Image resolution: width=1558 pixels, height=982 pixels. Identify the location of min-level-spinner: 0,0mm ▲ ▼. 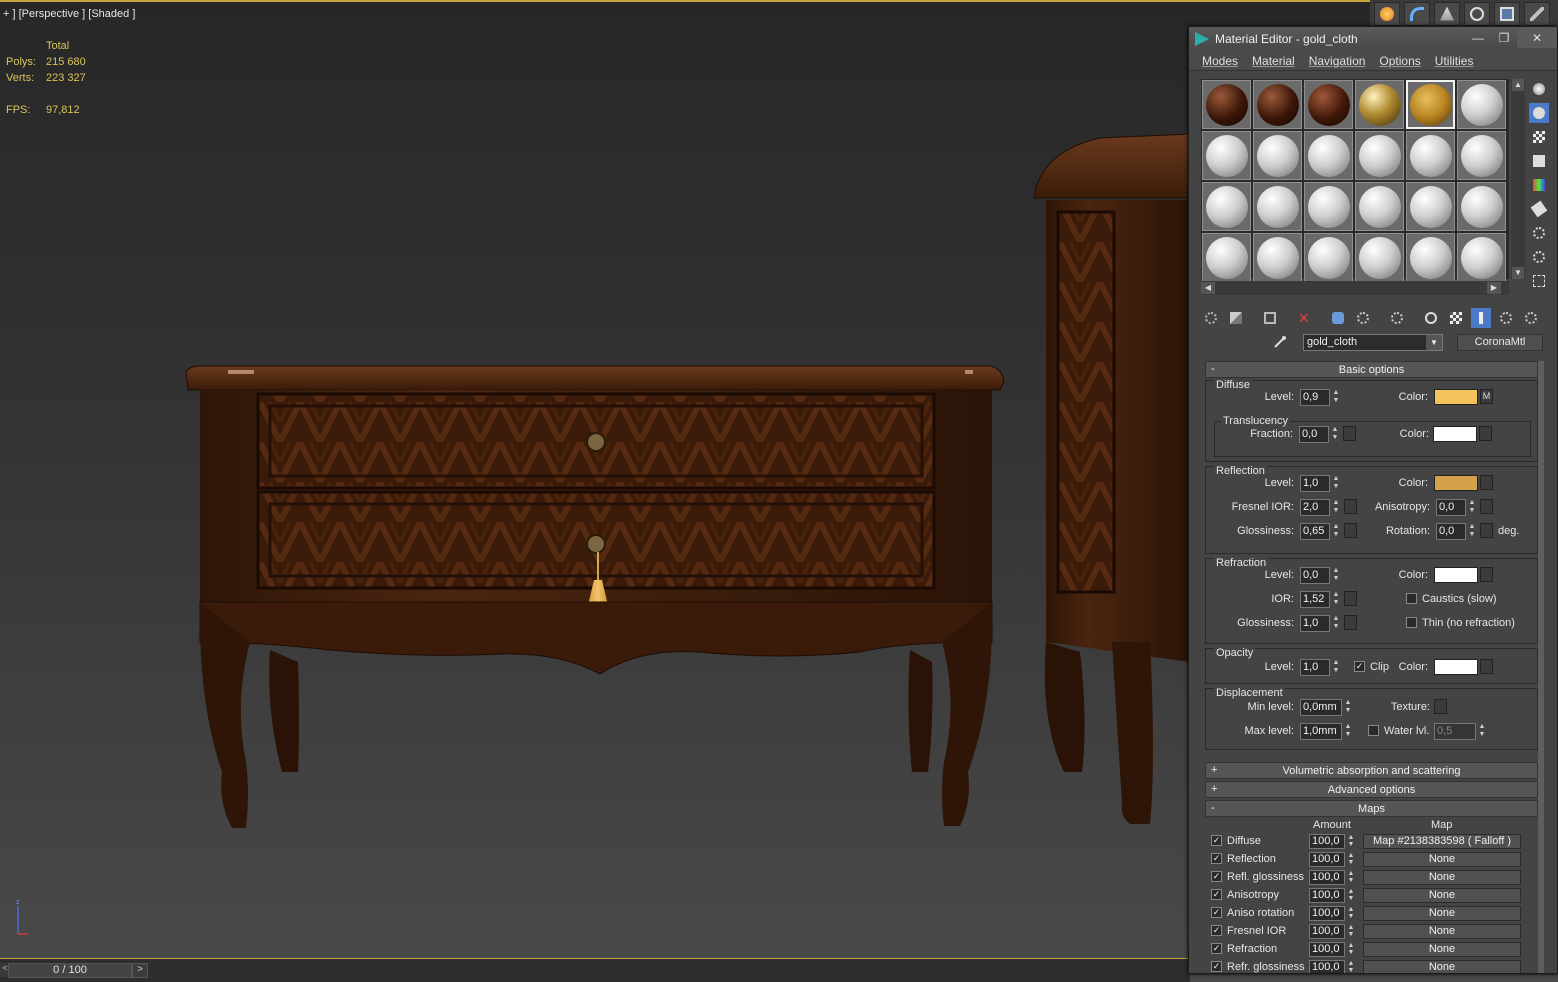
(1325, 707).